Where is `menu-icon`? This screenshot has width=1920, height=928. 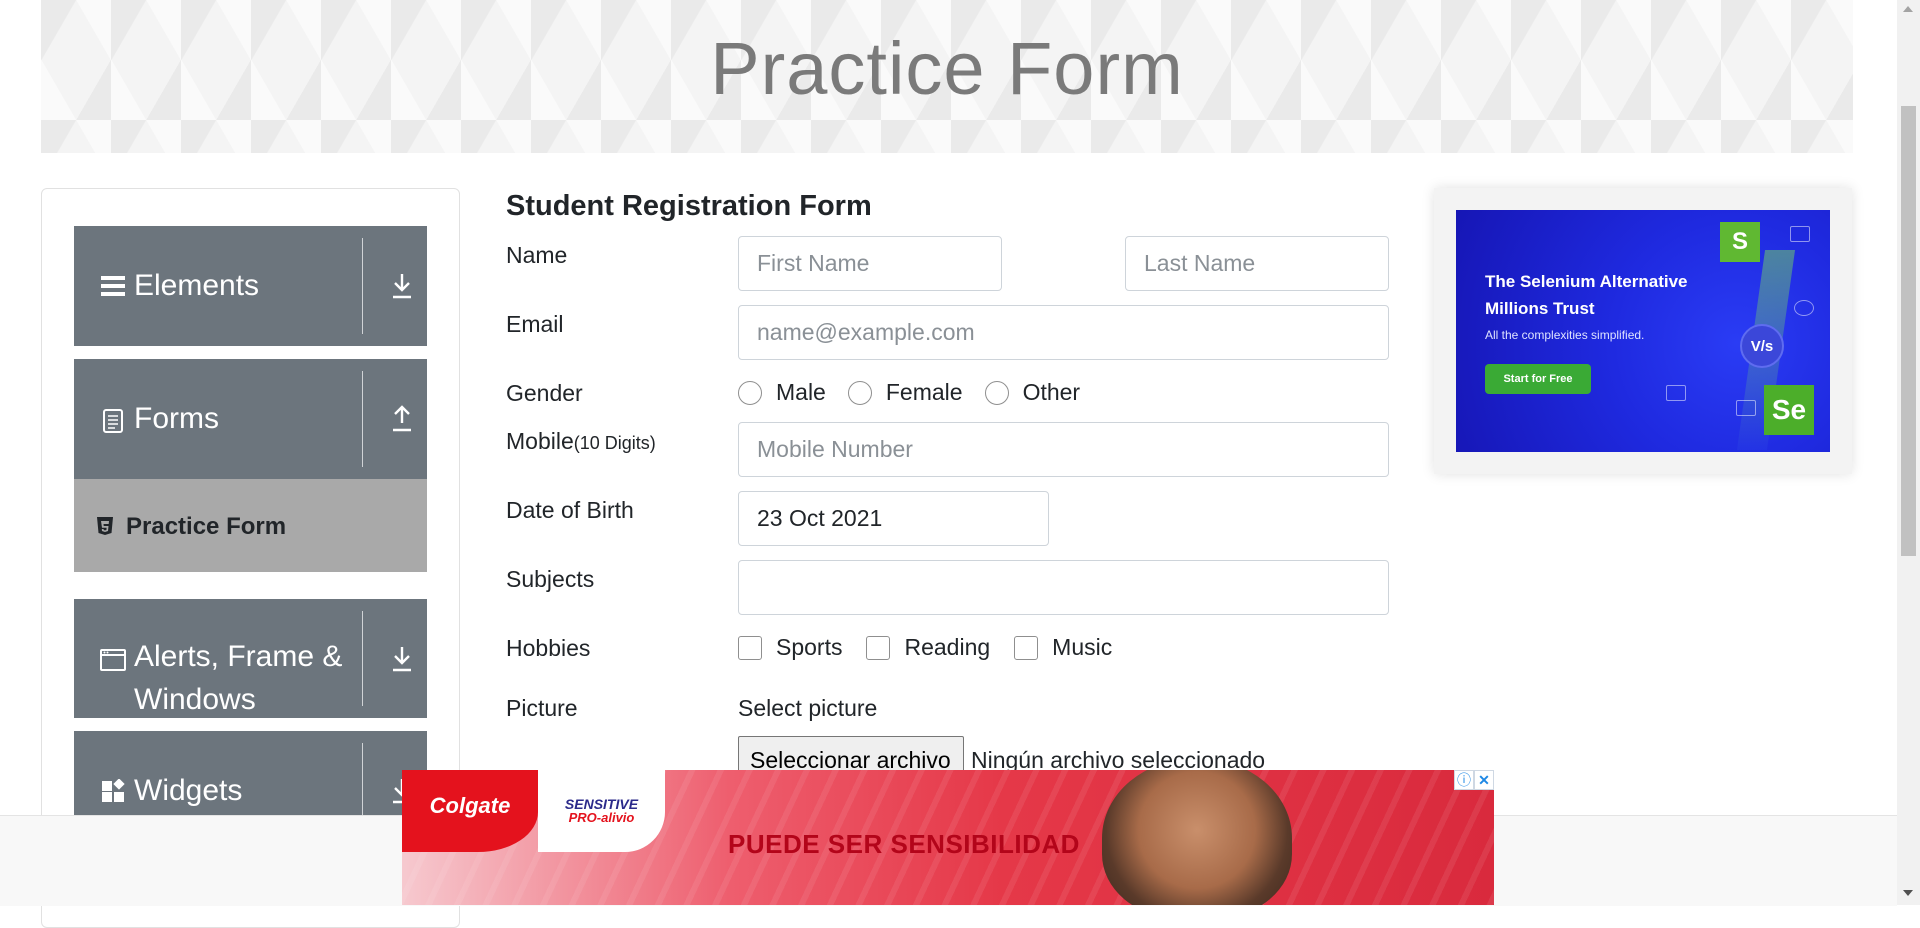
menu-icon is located at coordinates (113, 286).